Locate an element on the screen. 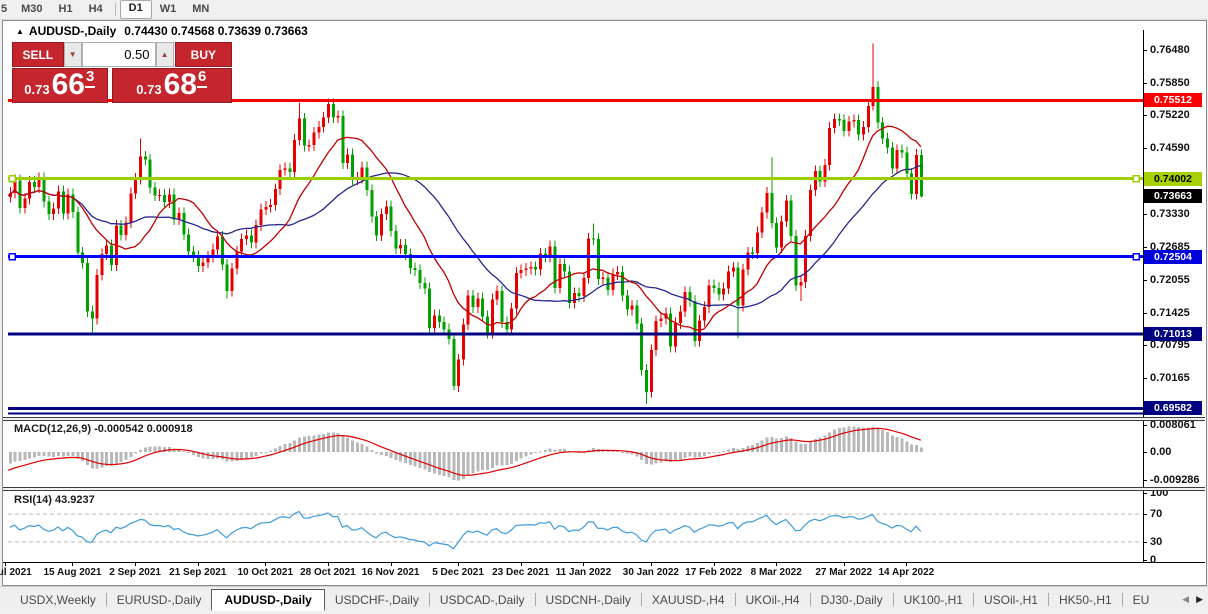  date-tick-label: 8 Mar 2022 is located at coordinates (776, 572).